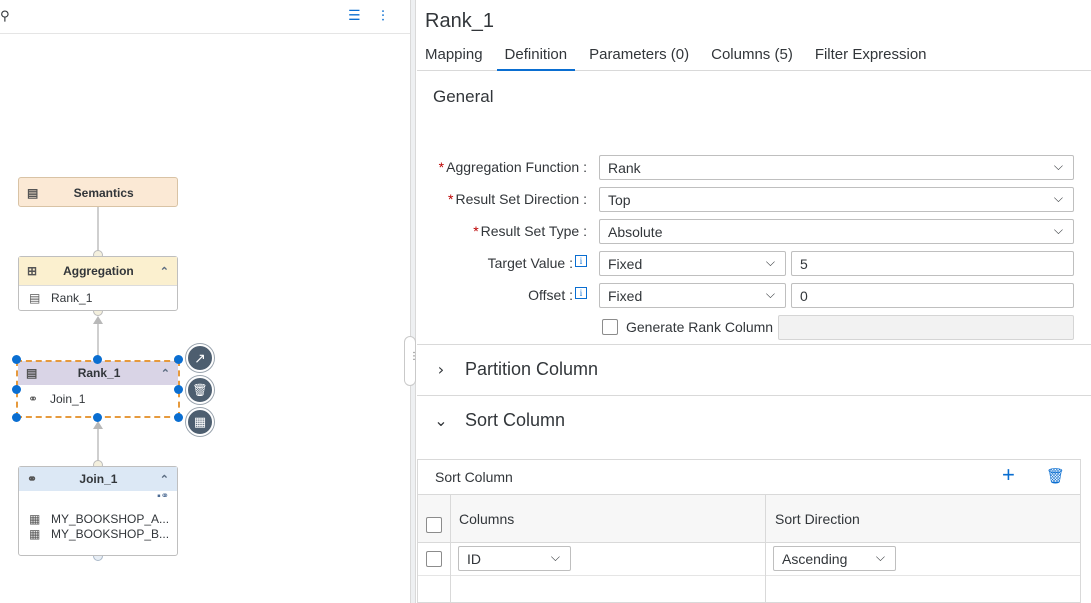 The width and height of the screenshot is (1091, 603). Describe the element at coordinates (1008, 475) in the screenshot. I see `add-icon: +` at that location.